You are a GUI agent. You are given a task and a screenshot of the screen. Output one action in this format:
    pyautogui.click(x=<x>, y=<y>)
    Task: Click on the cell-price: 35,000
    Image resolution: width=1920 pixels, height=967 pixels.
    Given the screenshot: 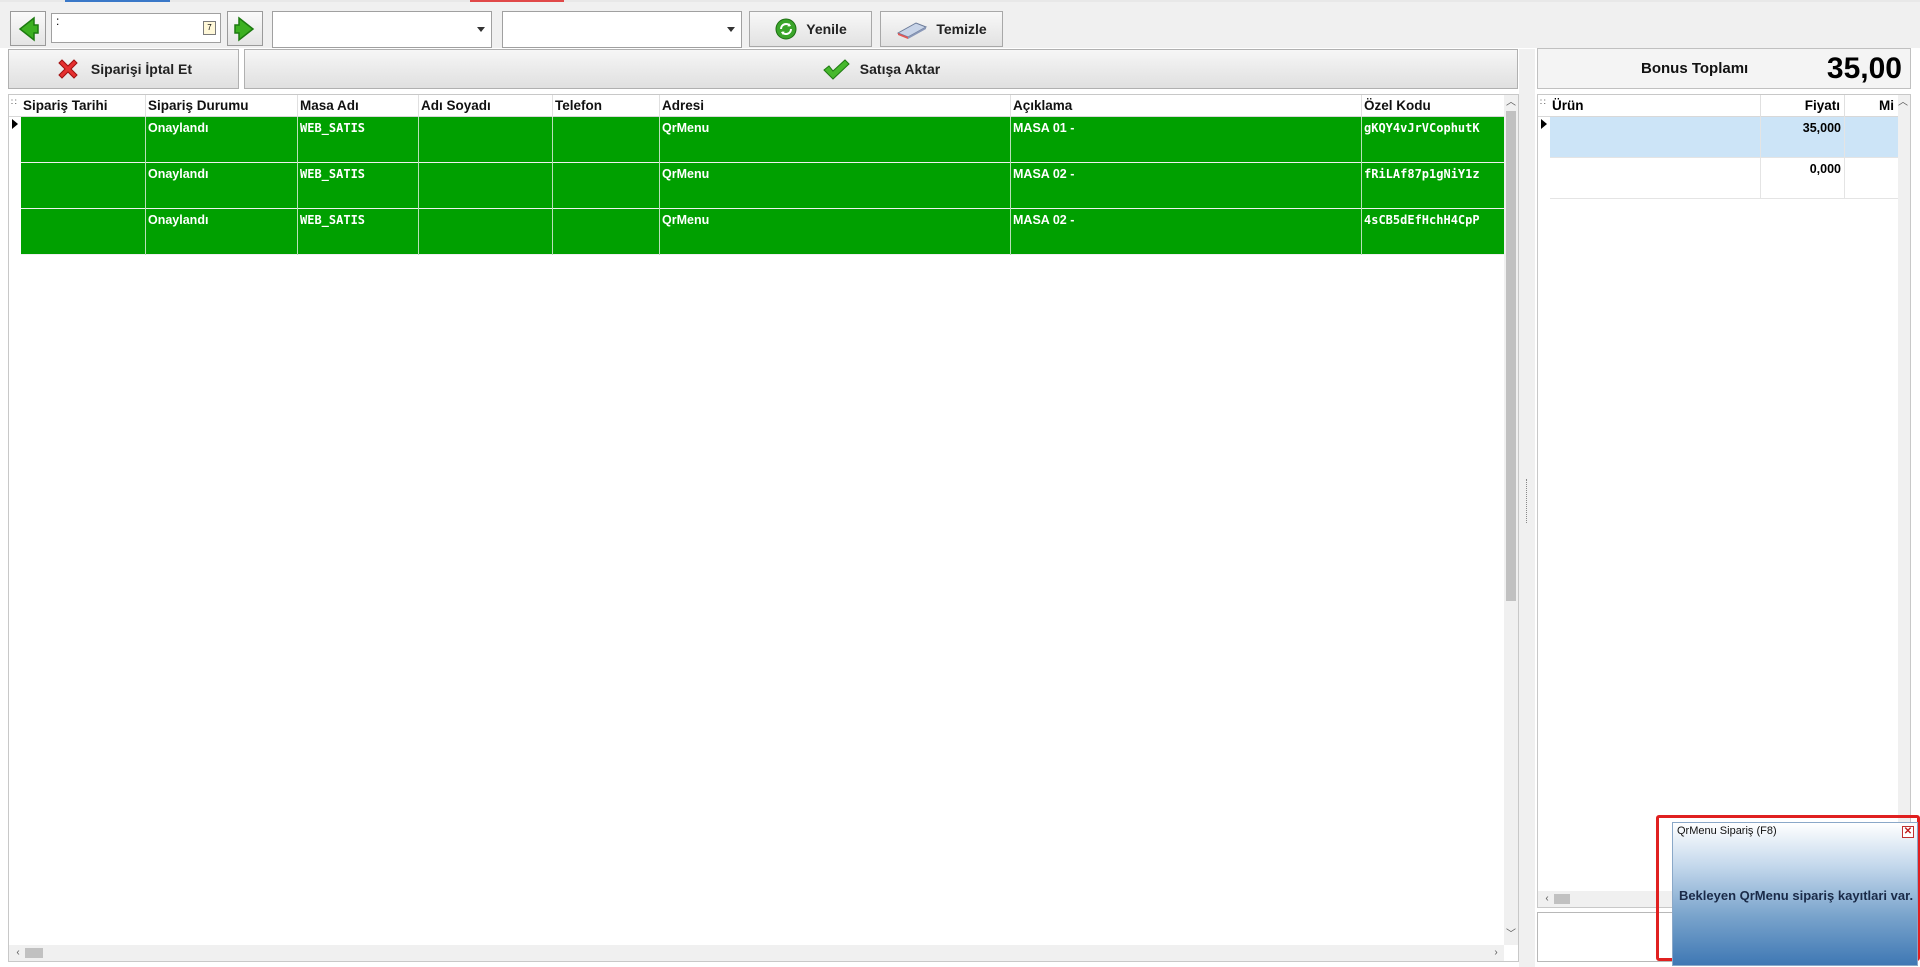 What is the action you would take?
    pyautogui.click(x=1802, y=137)
    